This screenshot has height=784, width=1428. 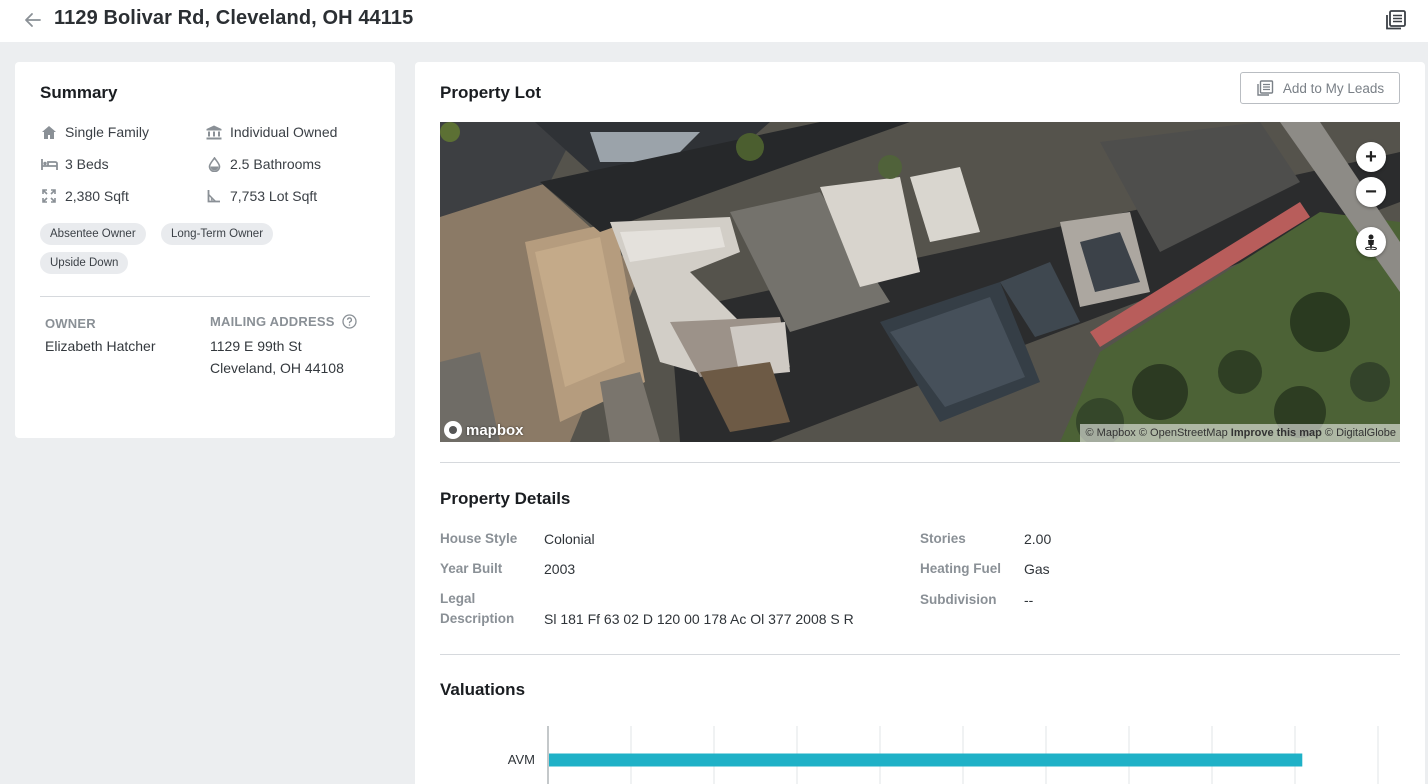 What do you see at coordinates (1029, 600) in the screenshot?
I see `detail-value-subdivision: --` at bounding box center [1029, 600].